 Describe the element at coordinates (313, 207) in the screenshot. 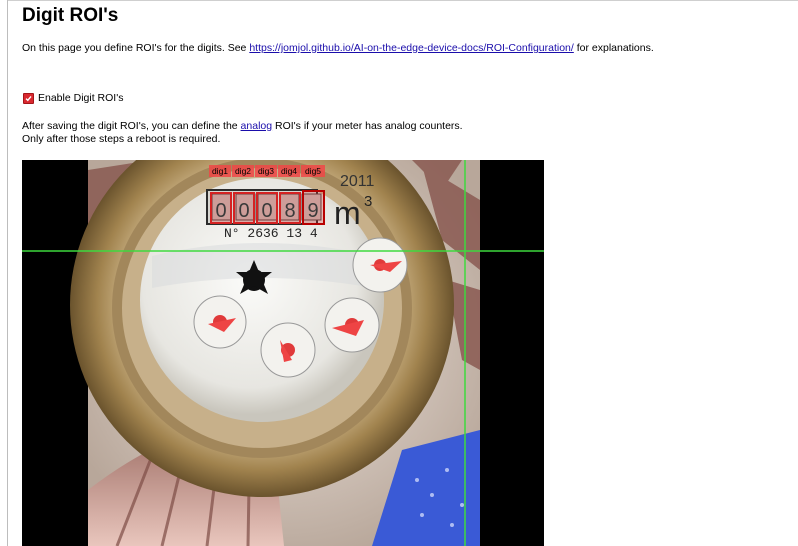

I see `roi-box-dig5` at that location.